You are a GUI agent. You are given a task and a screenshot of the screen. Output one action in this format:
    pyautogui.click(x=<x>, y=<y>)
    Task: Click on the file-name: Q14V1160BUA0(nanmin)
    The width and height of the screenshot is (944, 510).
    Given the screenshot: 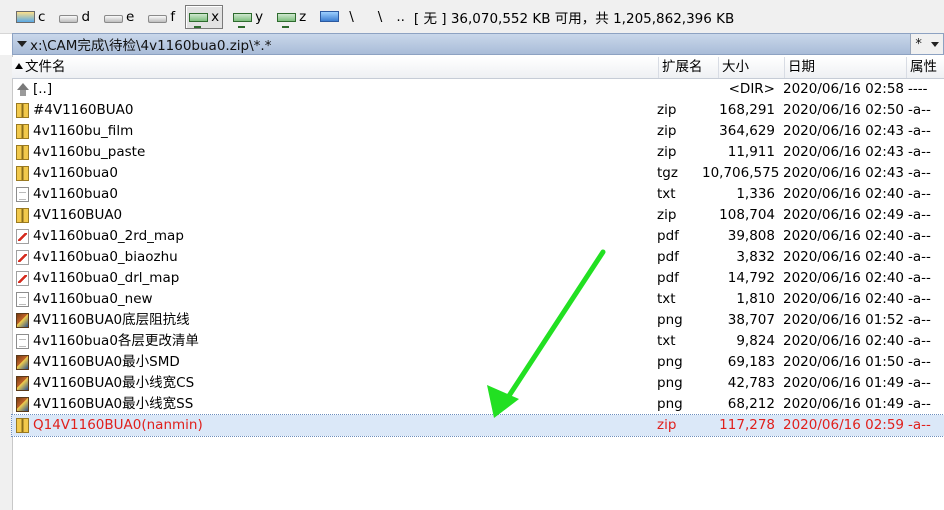 What is the action you would take?
    pyautogui.click(x=118, y=425)
    